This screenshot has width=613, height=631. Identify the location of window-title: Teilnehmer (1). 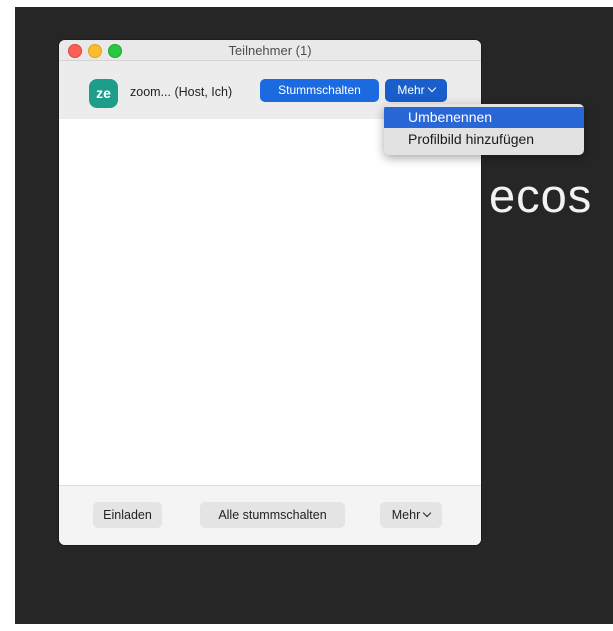
(270, 50).